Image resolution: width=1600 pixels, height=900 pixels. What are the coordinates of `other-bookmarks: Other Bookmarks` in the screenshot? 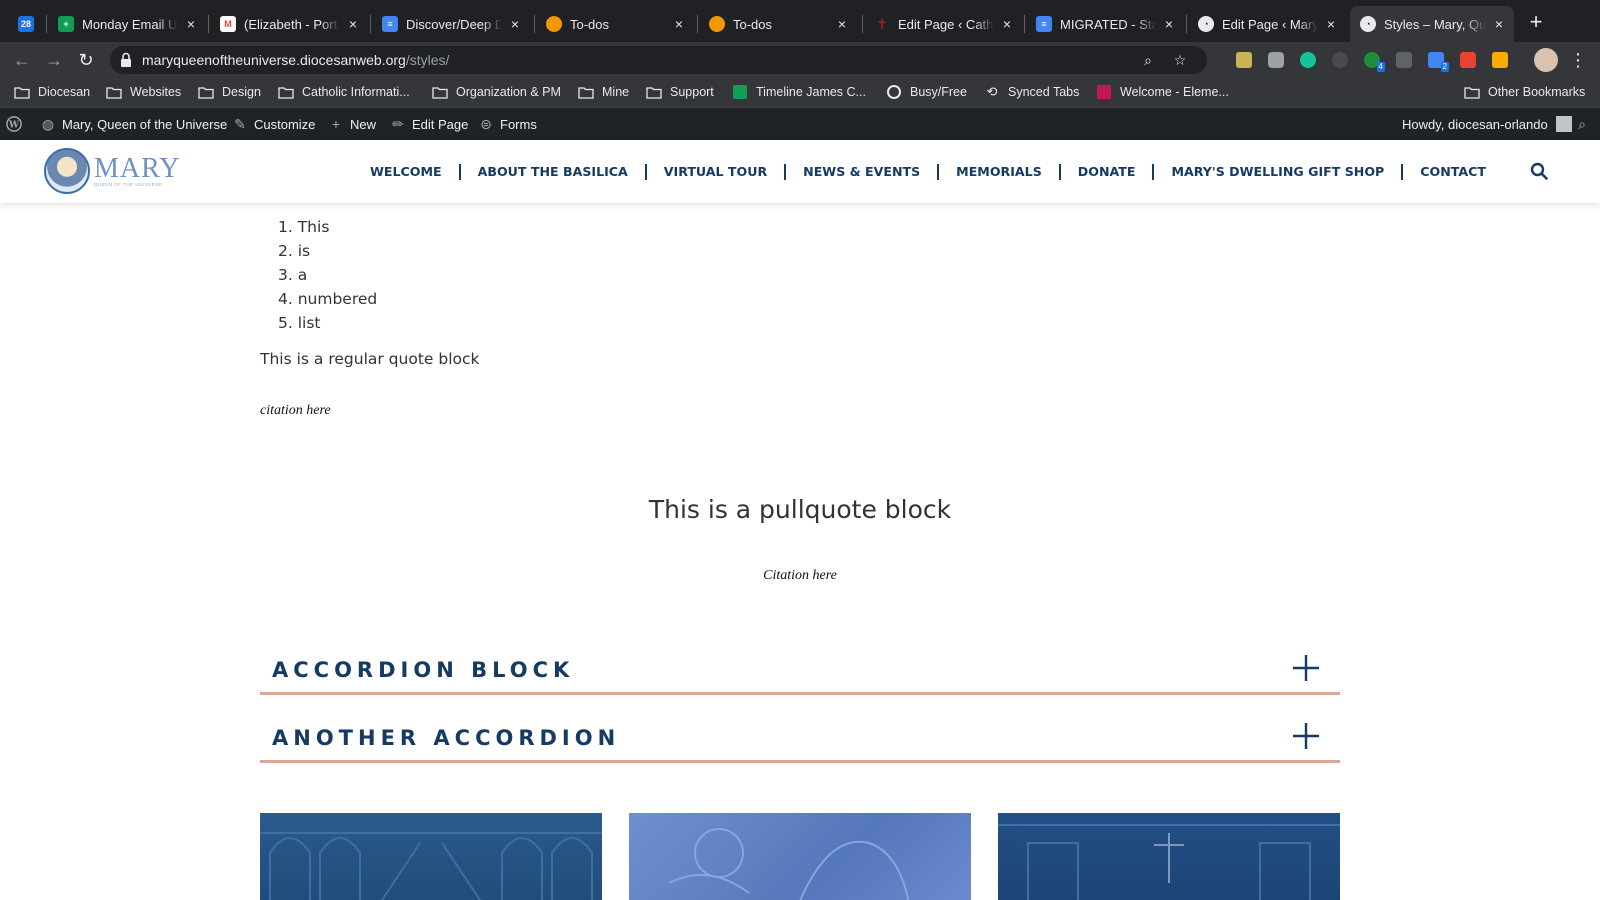 It's located at (1524, 92).